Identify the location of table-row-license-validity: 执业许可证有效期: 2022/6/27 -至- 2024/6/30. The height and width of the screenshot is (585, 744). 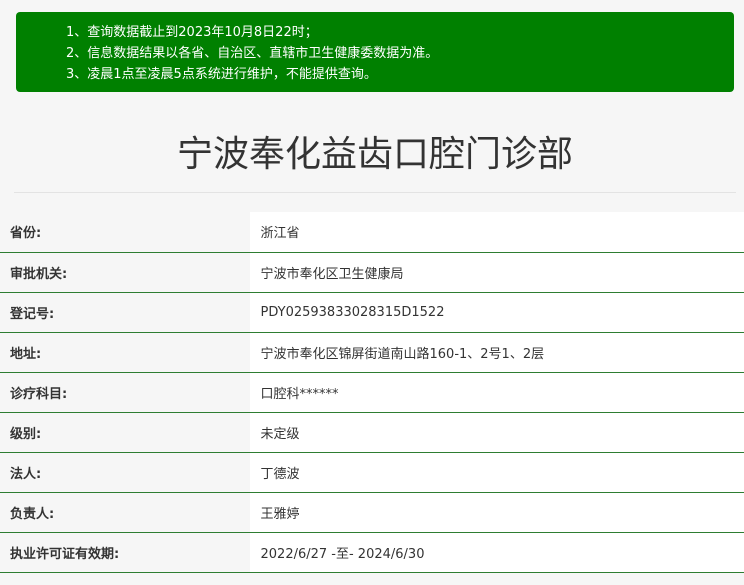
(372, 552).